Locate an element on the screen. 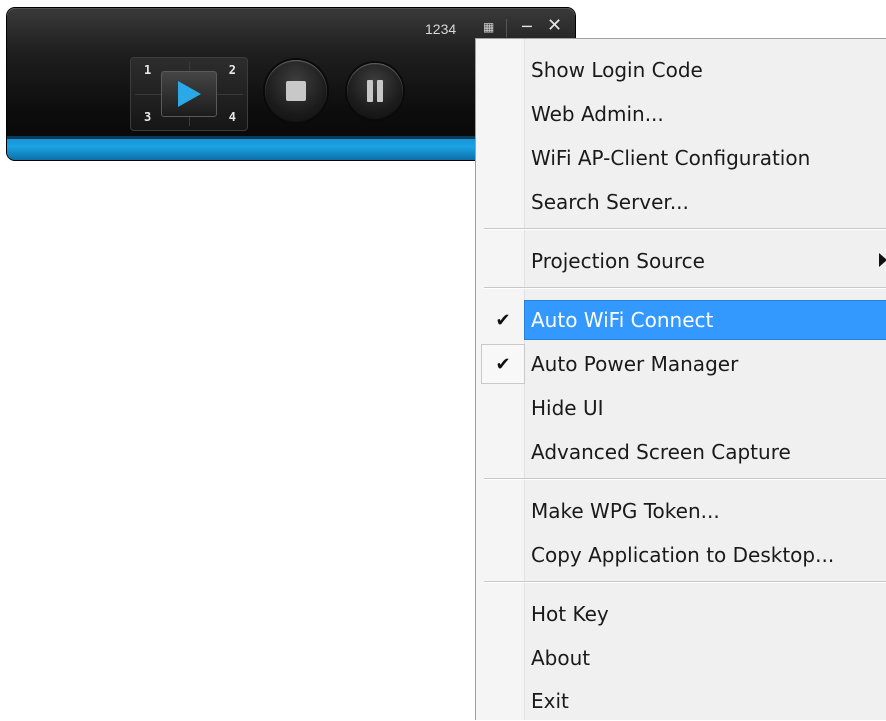 Image resolution: width=886 pixels, height=721 pixels. menu-item-wifi-ap-client-configuration: WiFi AP-Client Configuration is located at coordinates (681, 158).